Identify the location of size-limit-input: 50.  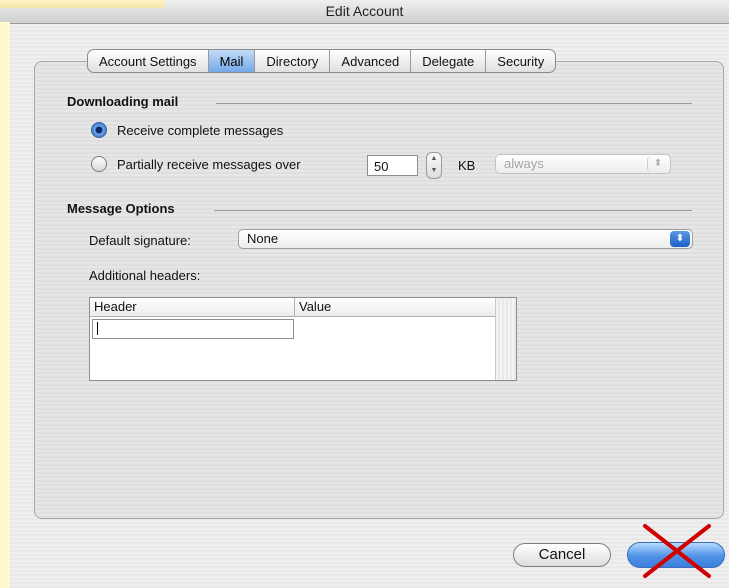
(392, 165).